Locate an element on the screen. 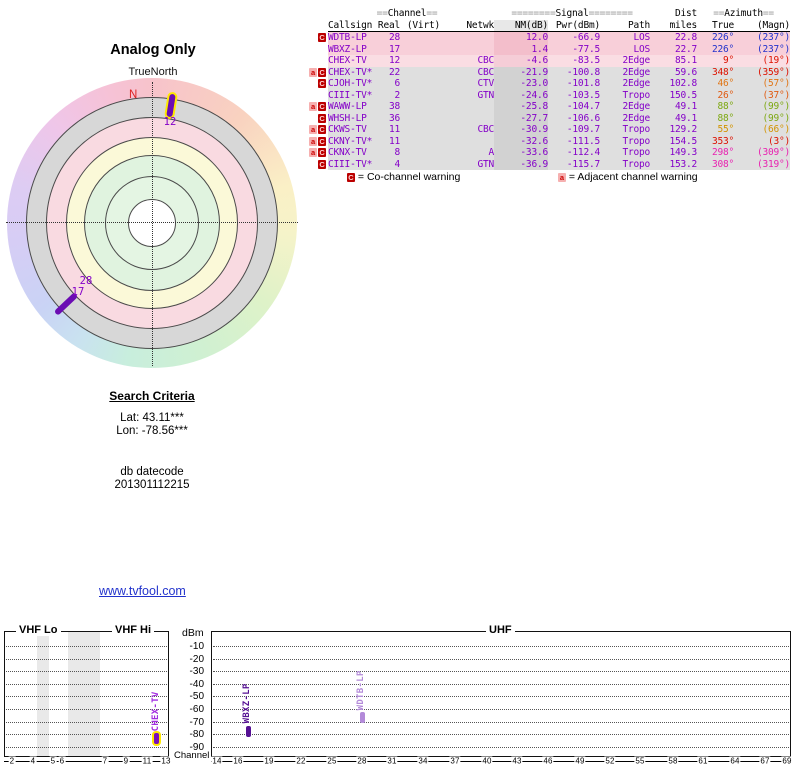  band-label-vhf-lo: VHF Lo is located at coordinates (38, 630).